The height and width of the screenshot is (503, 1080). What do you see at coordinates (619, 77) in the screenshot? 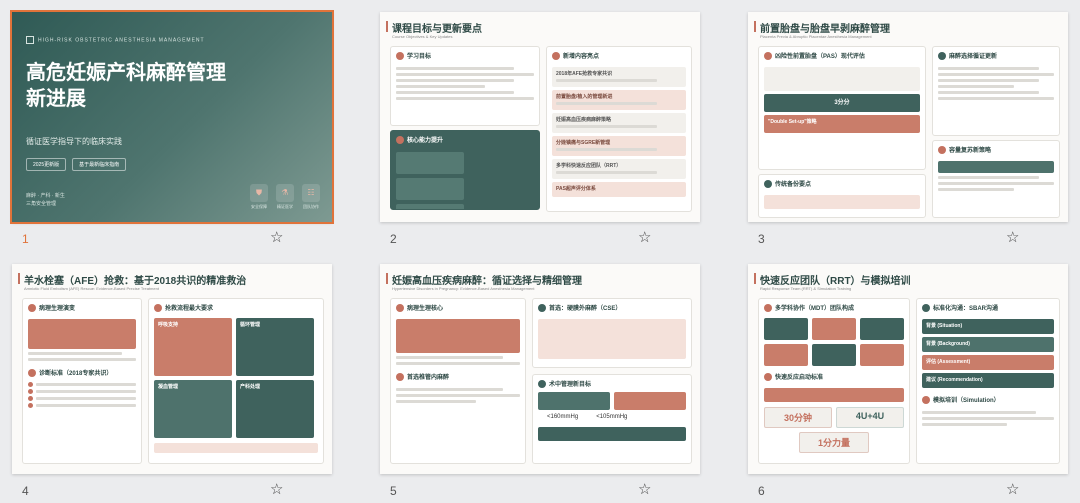
I see `highlight-item: 2018年AFE抢救专家共识` at bounding box center [619, 77].